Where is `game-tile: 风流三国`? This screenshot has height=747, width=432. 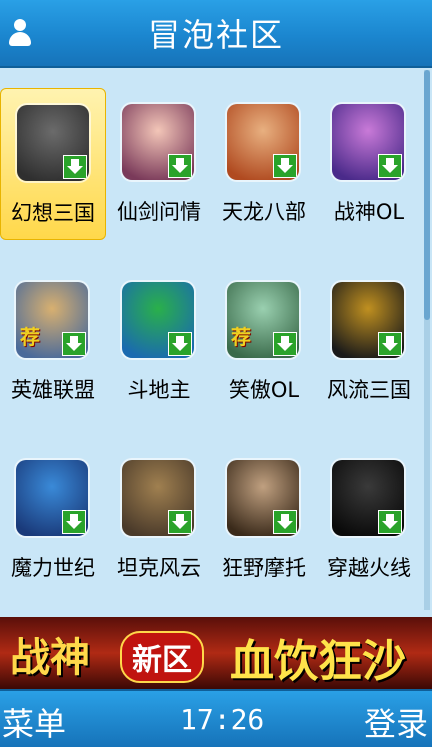 game-tile: 风流三国 is located at coordinates (369, 342).